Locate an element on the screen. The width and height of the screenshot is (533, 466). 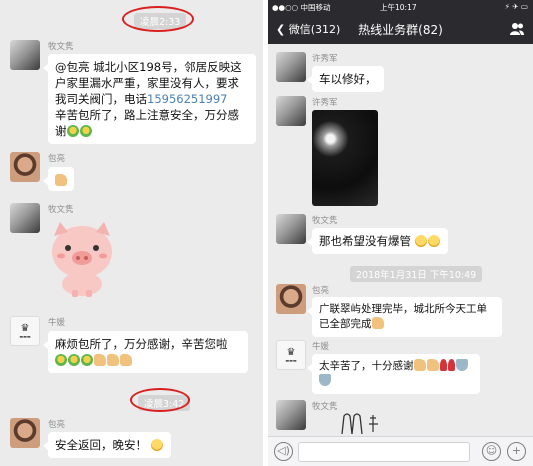
chat-title: 热线业务群(82) is located at coordinates (400, 30).